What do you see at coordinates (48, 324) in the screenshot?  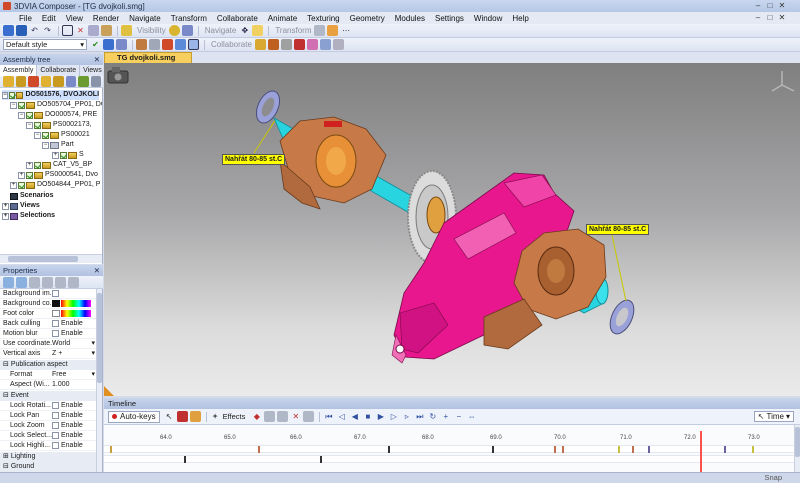 I see `property-row: Back culling Enable` at bounding box center [48, 324].